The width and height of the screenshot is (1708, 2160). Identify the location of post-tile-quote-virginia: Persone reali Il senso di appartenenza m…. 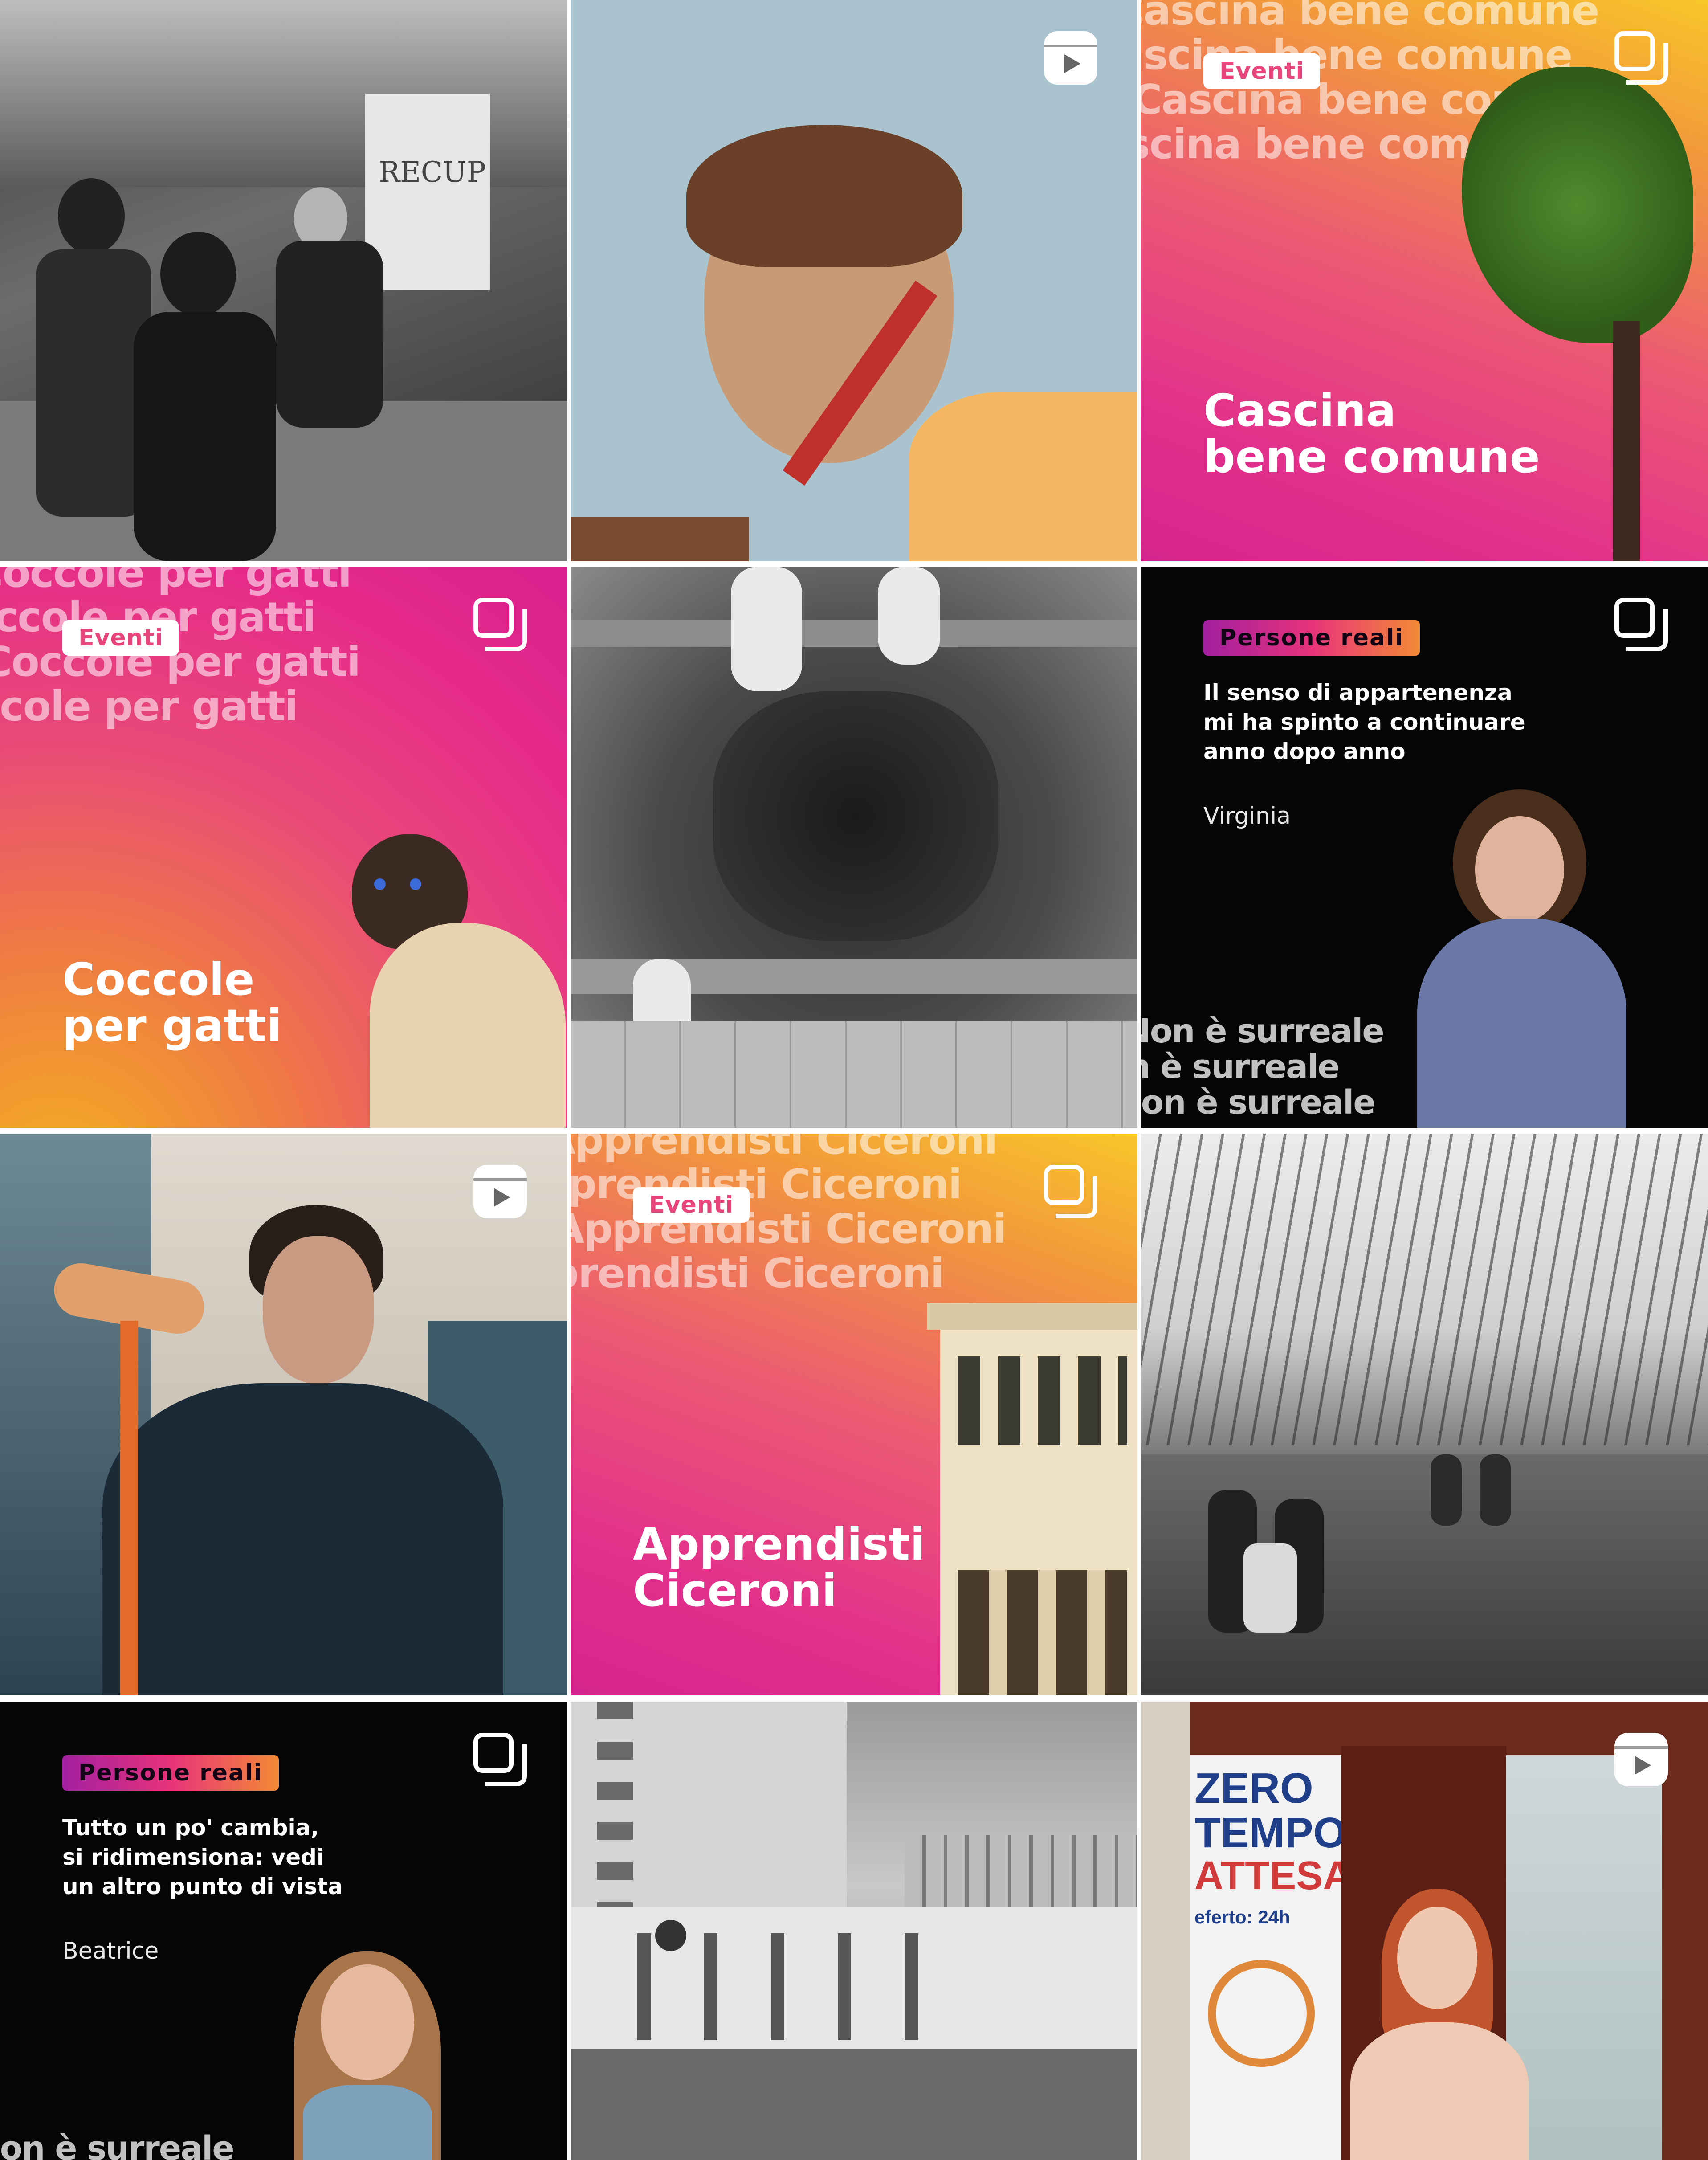
(1425, 847).